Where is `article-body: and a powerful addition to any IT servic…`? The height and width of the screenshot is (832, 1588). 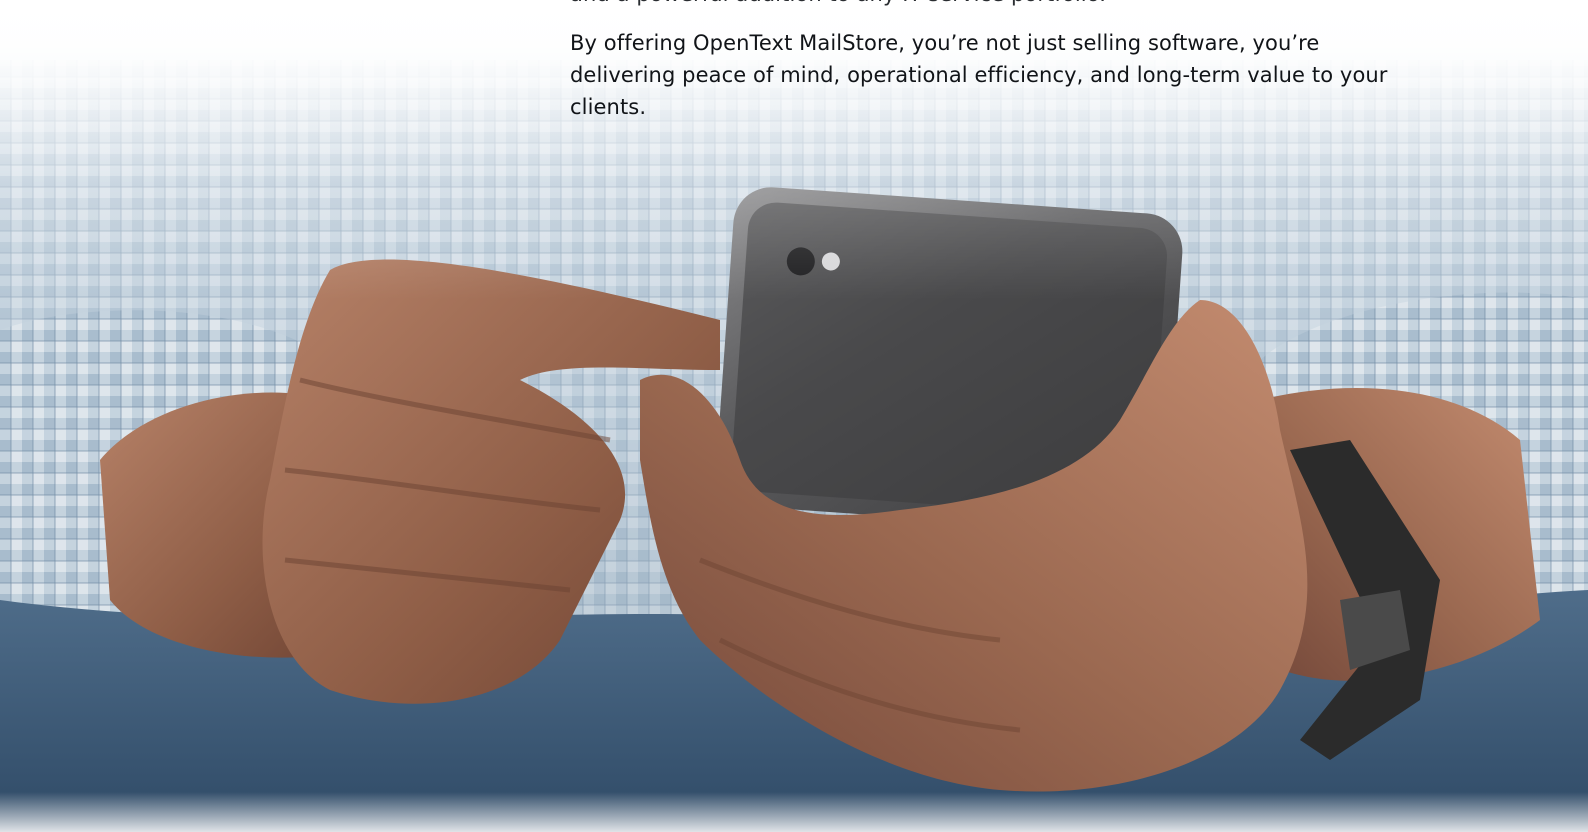 article-body: and a powerful addition to any IT servic… is located at coordinates (985, 70).